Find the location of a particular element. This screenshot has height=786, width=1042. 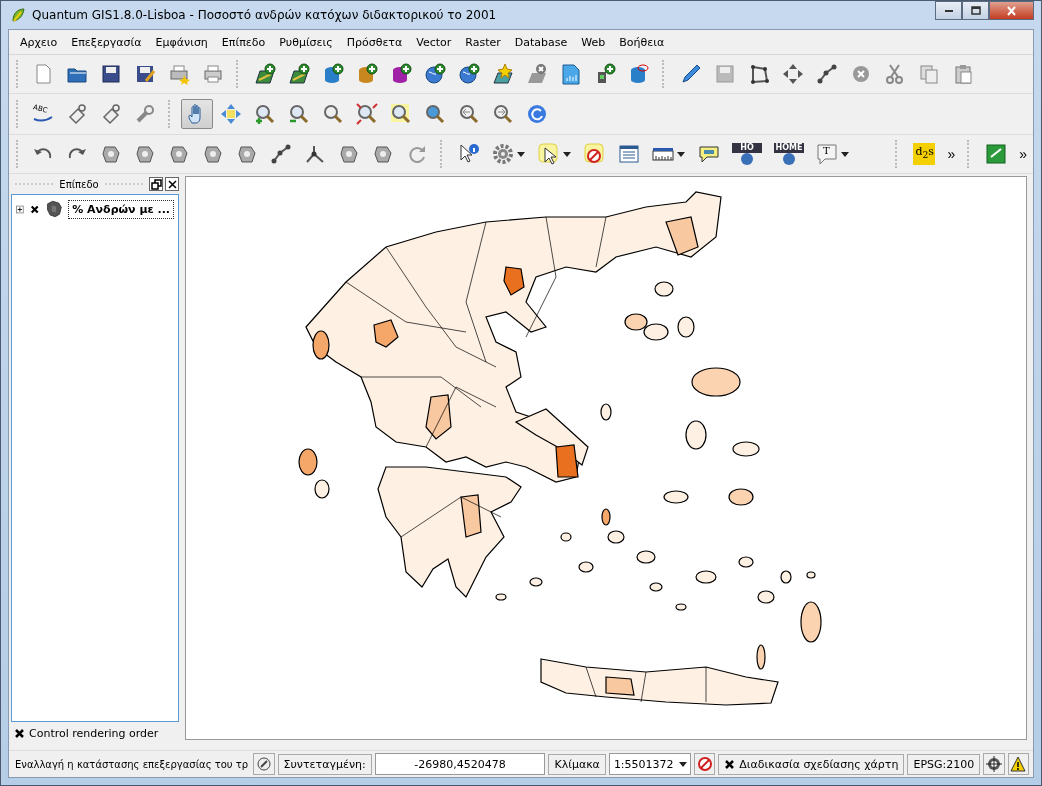

cursor-highlight-icon is located at coordinates (549, 154).